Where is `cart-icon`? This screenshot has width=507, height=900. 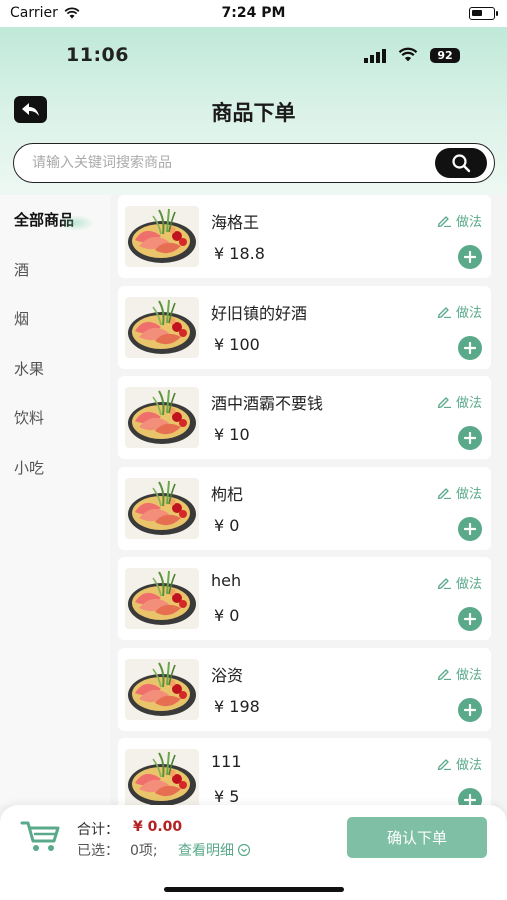 cart-icon is located at coordinates (41, 837).